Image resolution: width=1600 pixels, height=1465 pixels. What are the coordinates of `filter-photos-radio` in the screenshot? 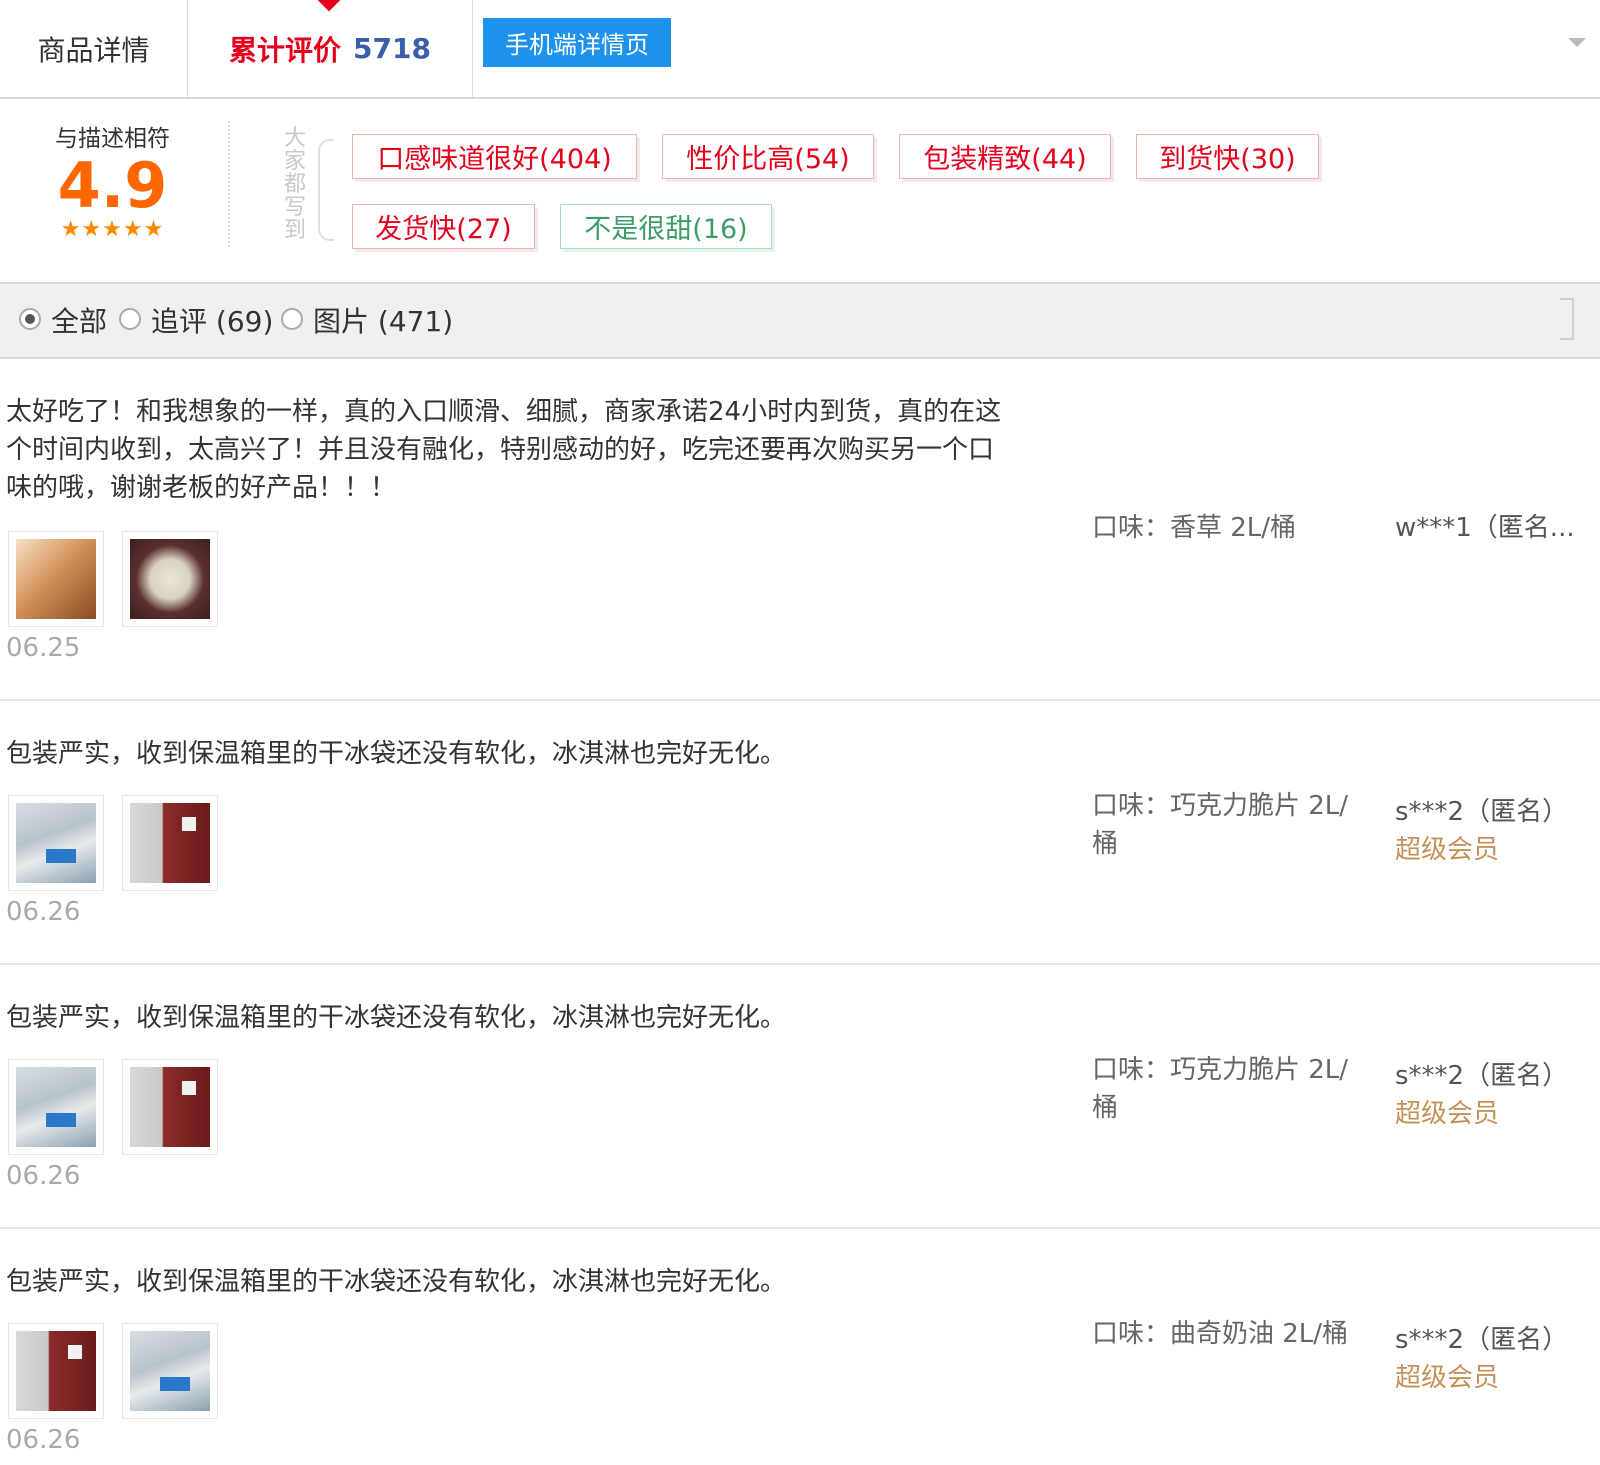 It's located at (292, 319).